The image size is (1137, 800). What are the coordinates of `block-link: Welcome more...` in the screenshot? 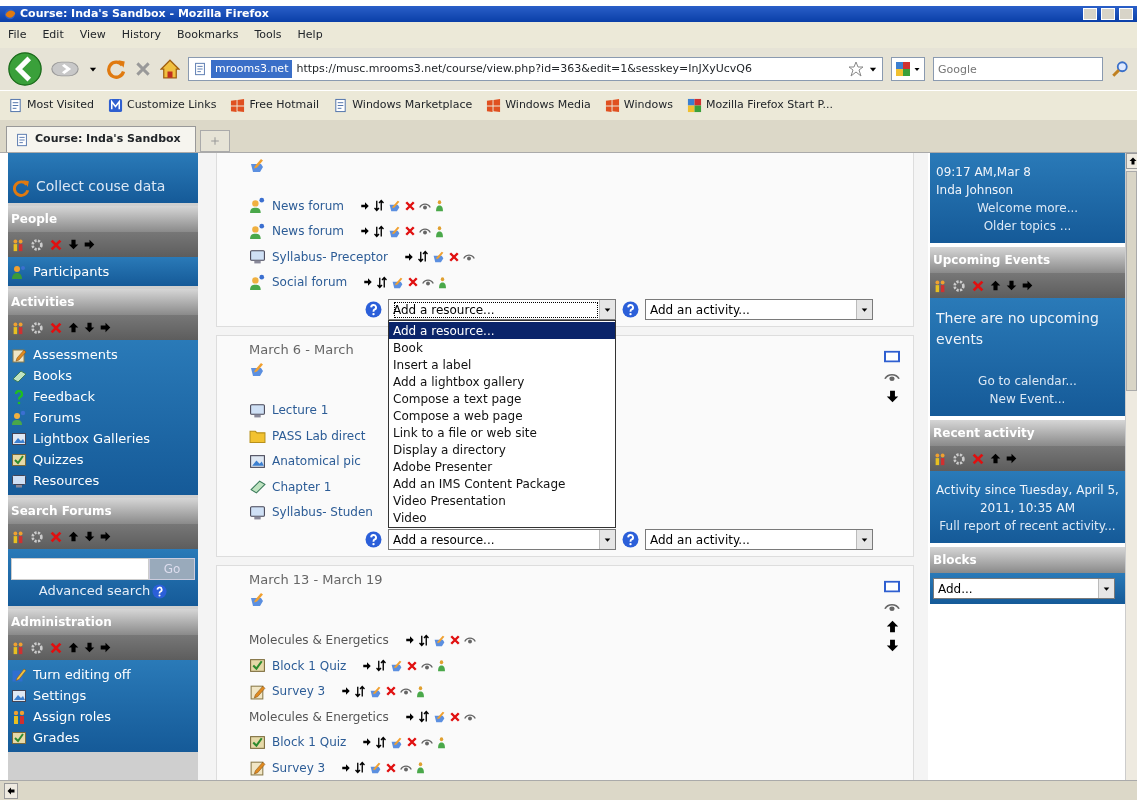 It's located at (1027, 208).